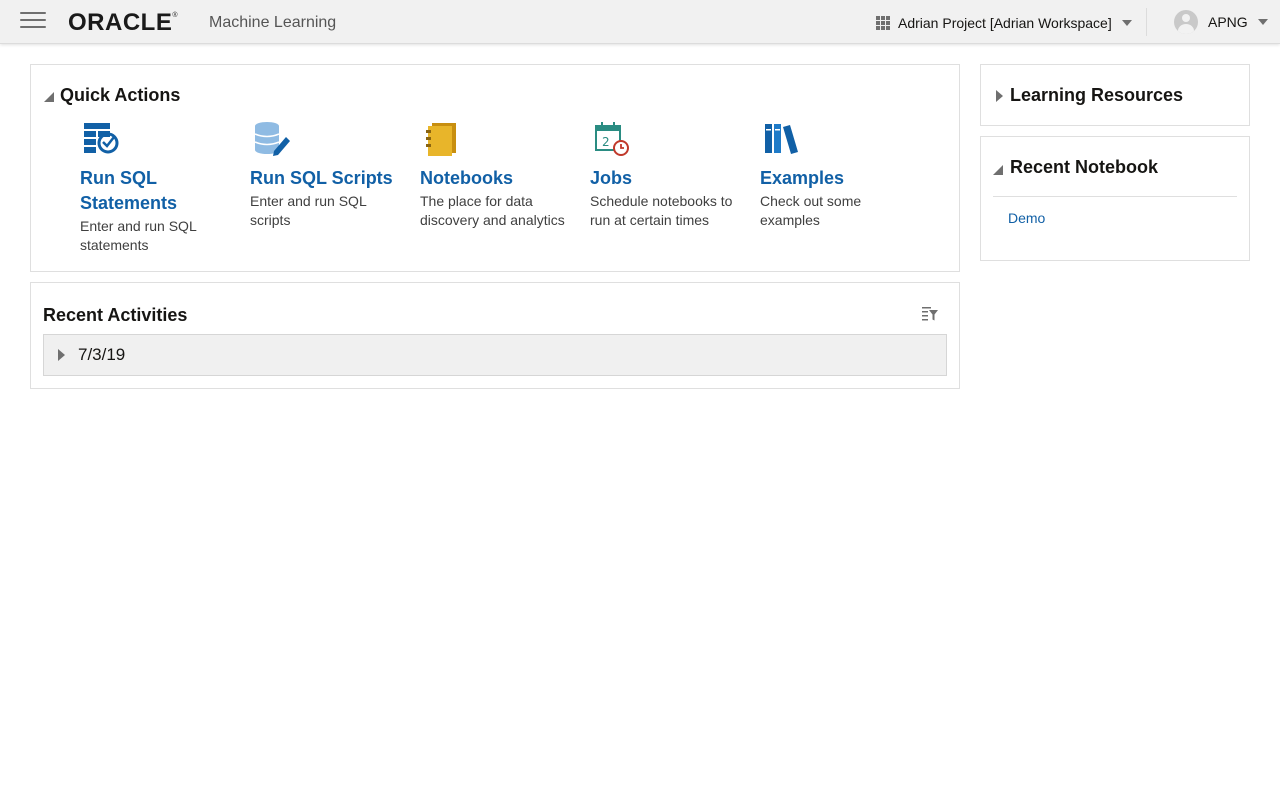 This screenshot has width=1280, height=800. What do you see at coordinates (1146, 22) in the screenshot?
I see `header-divider` at bounding box center [1146, 22].